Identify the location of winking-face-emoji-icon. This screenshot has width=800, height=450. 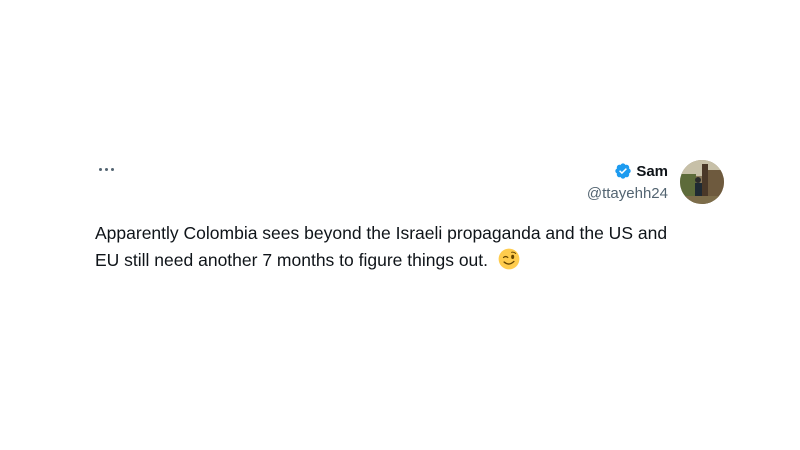
(509, 259).